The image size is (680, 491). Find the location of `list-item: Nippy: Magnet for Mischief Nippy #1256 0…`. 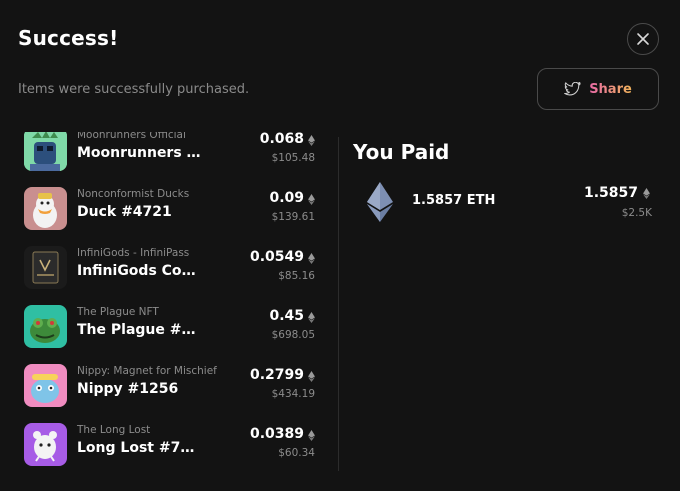

list-item: Nippy: Magnet for Mischief Nippy #1256 0… is located at coordinates (169, 393).